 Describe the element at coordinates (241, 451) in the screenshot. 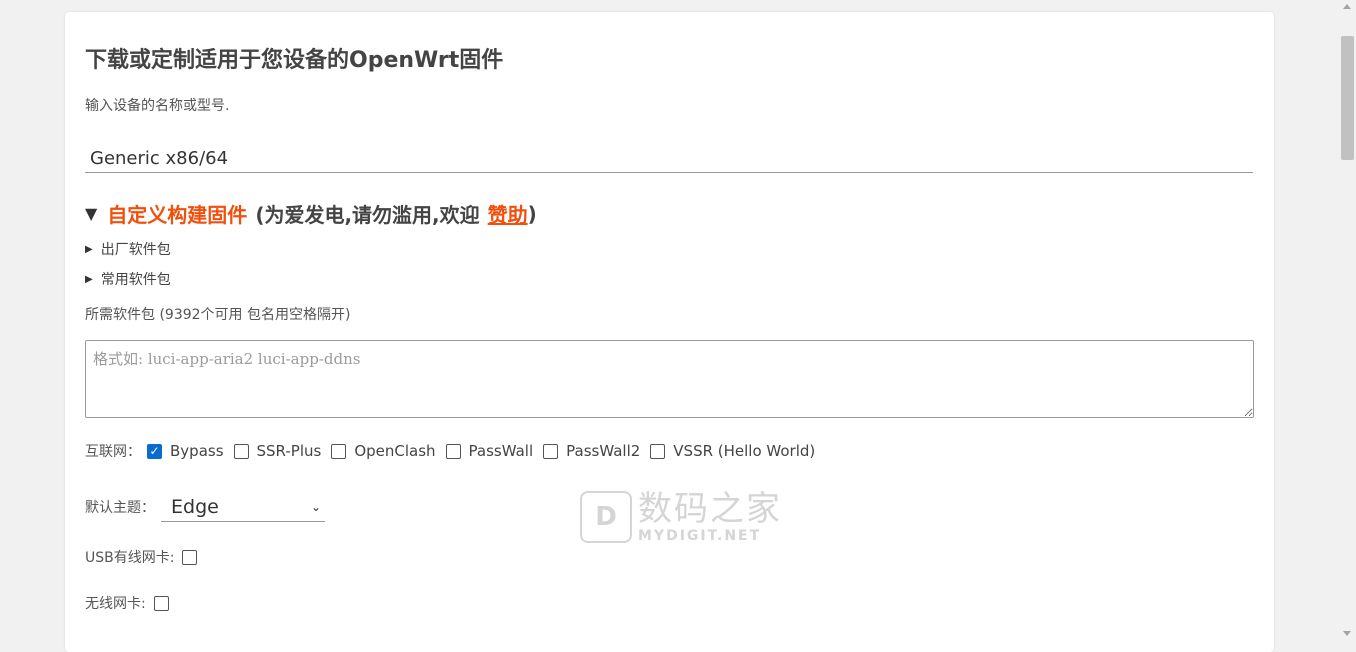

I see `ssr-plus-checkbox` at that location.